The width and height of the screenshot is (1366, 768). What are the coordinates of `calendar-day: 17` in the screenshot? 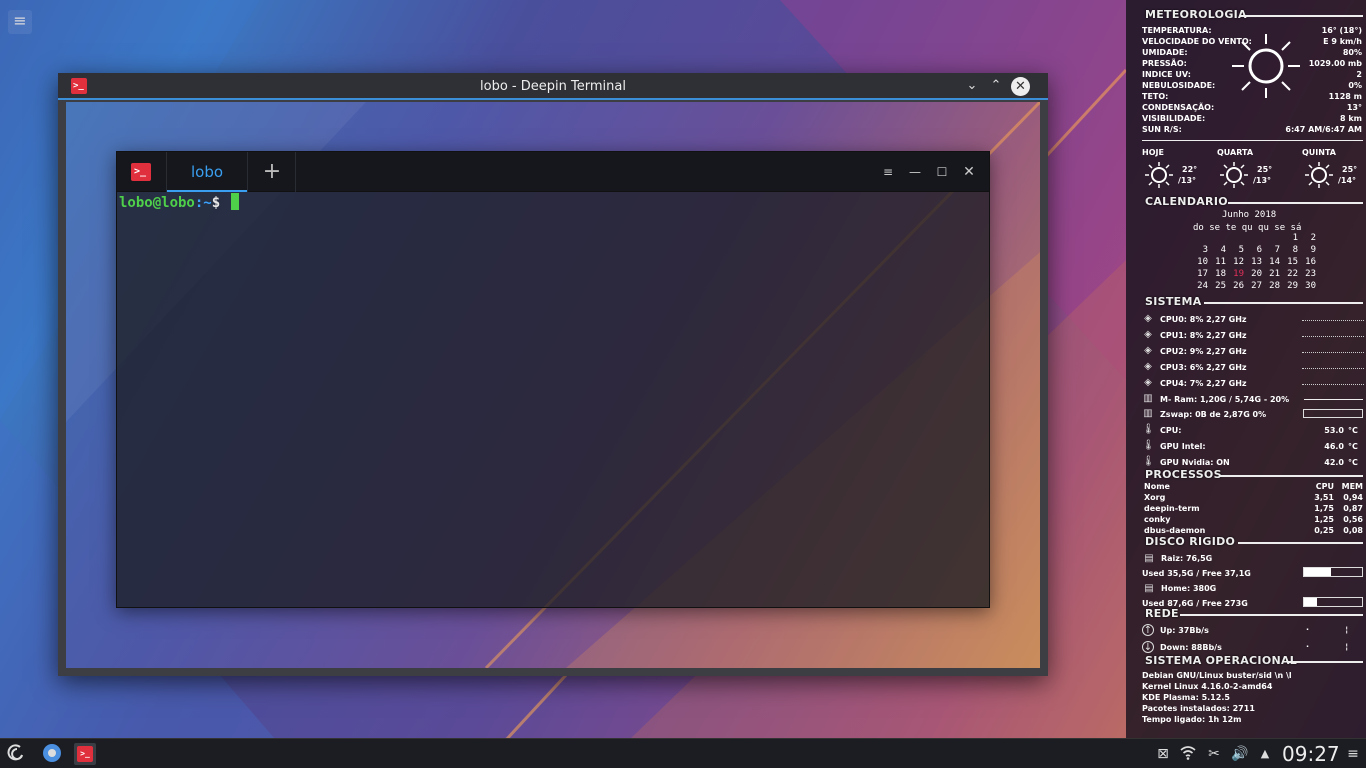 It's located at (1202, 274).